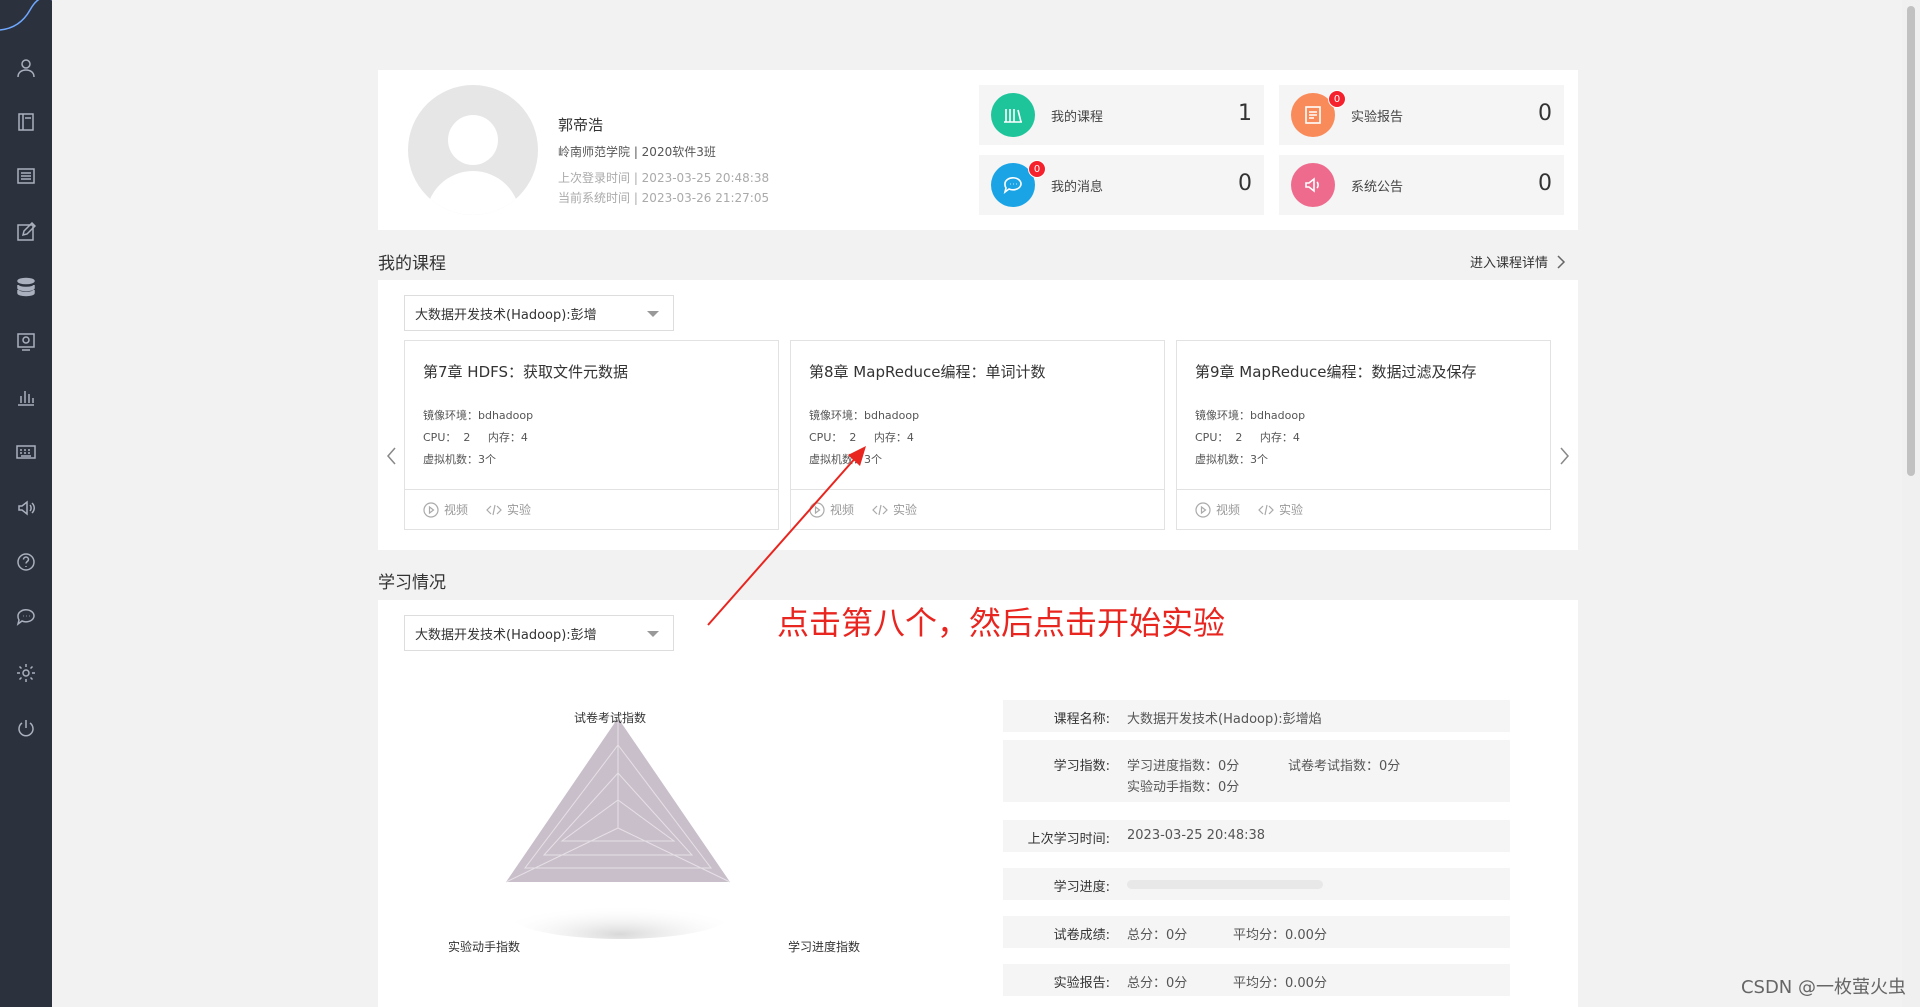 The image size is (1920, 1007). I want to click on avatar, so click(473, 150).